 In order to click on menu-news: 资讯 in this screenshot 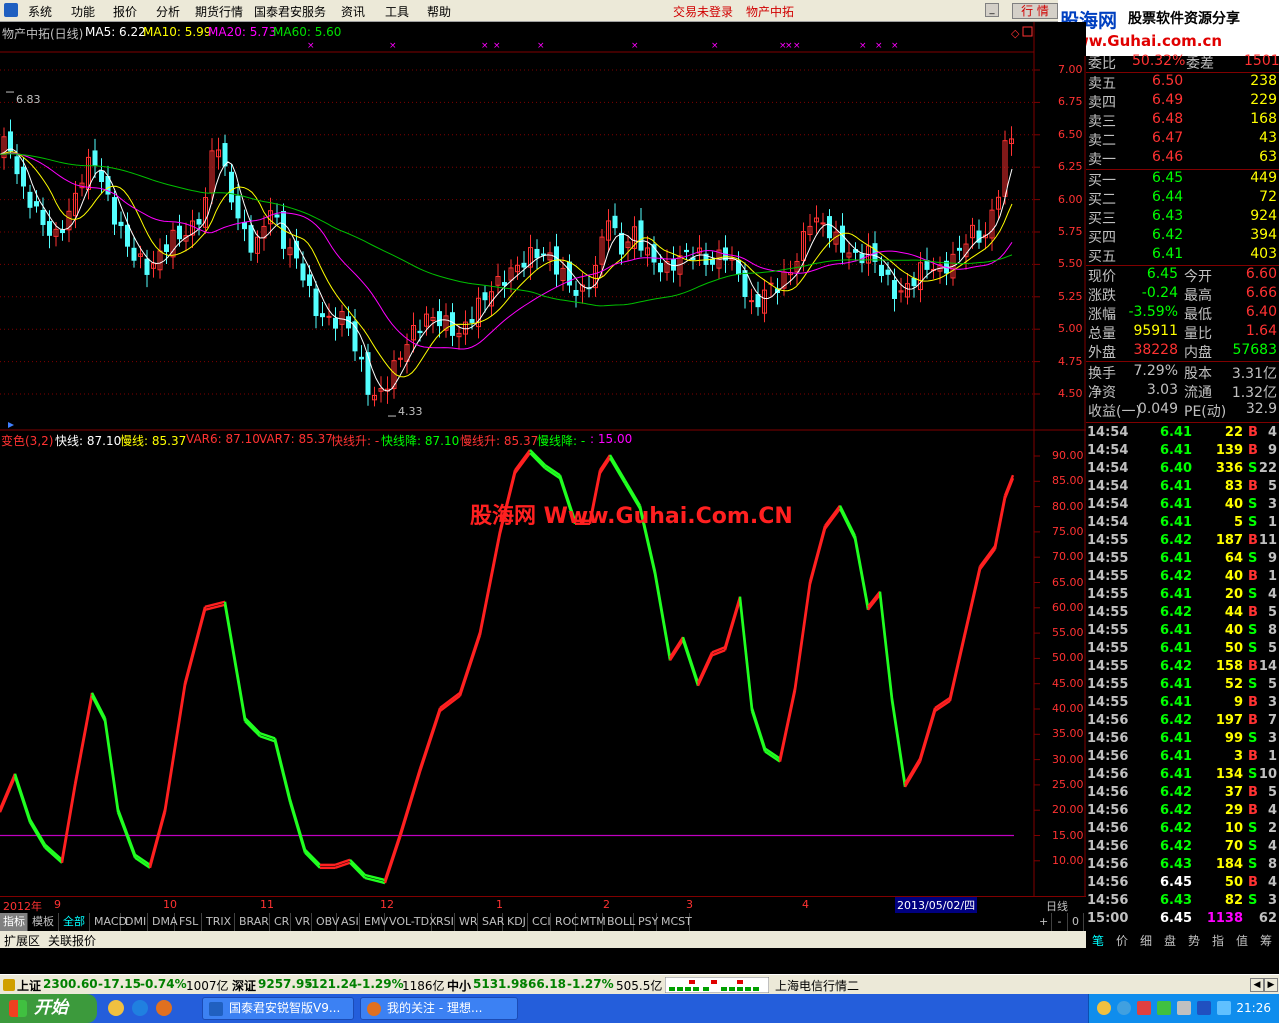, I will do `click(353, 11)`.